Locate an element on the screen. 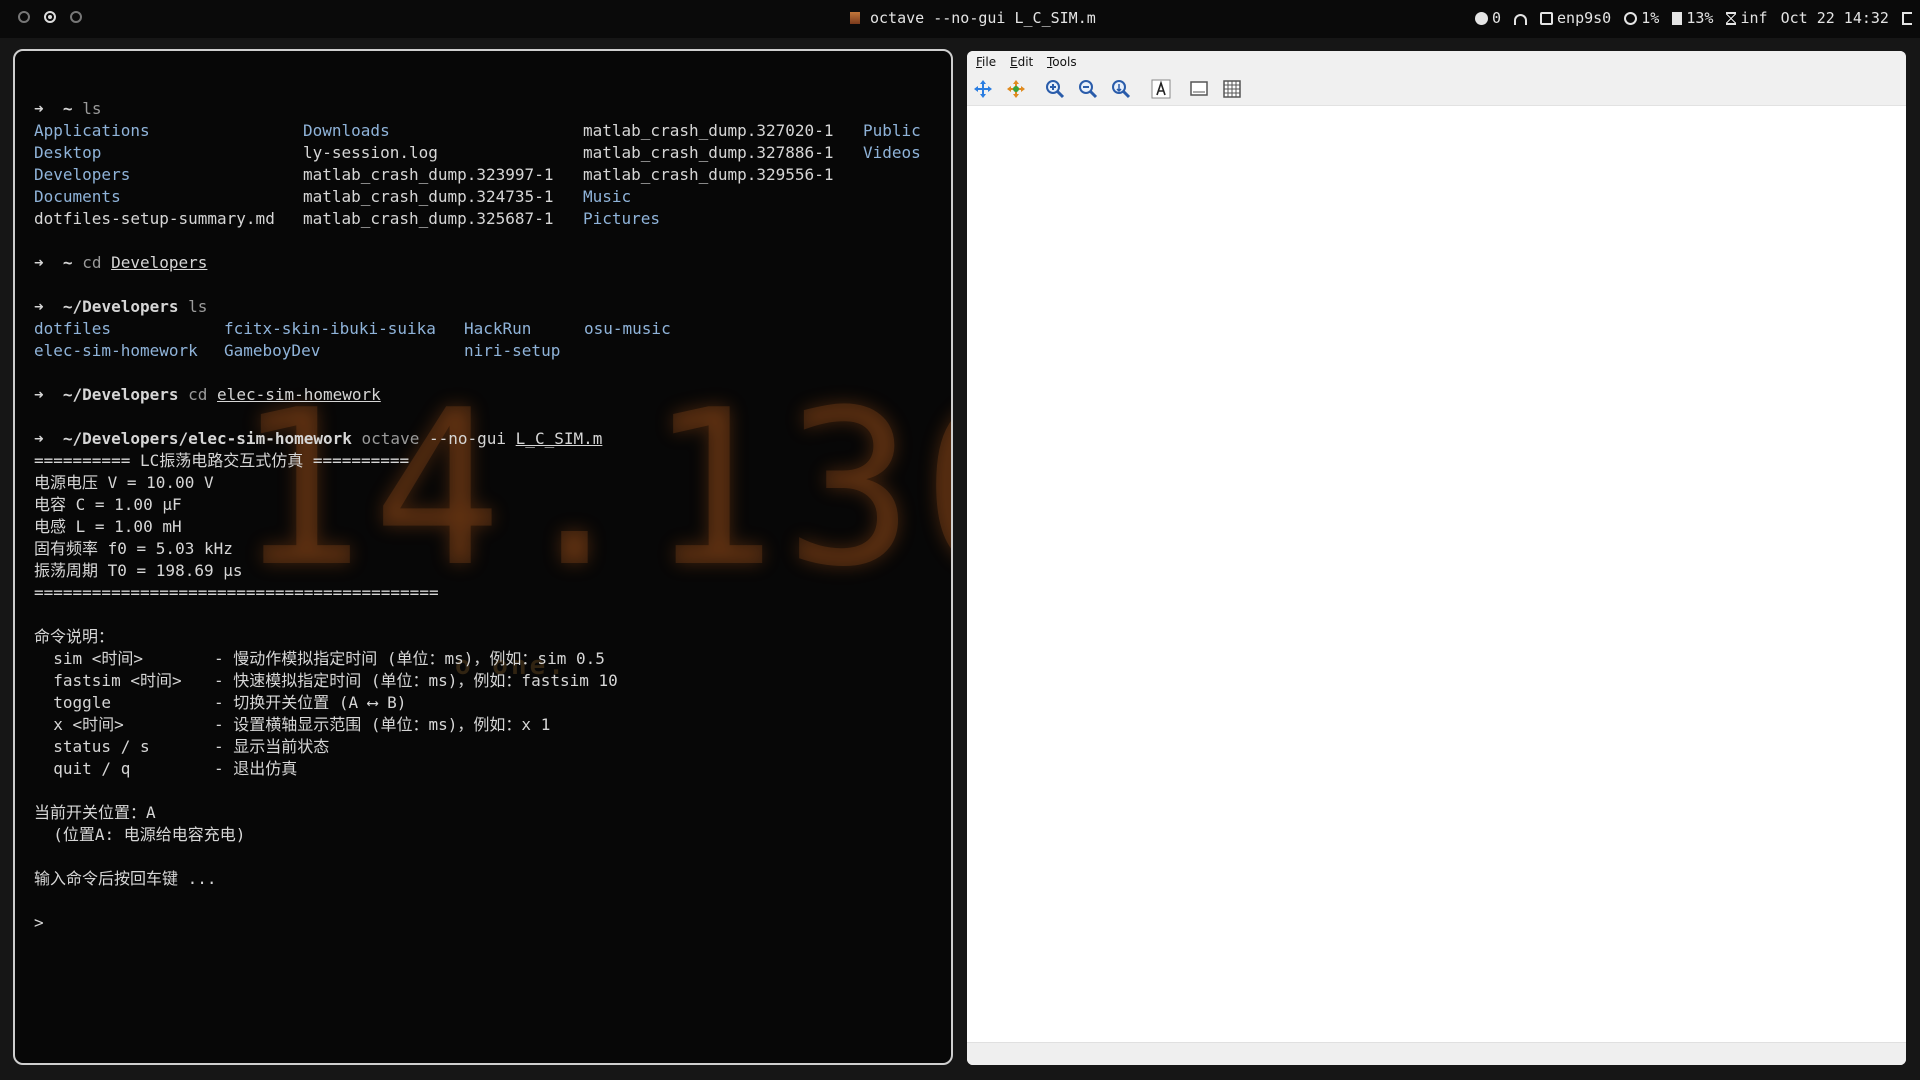  octave-app-icon is located at coordinates (855, 18).